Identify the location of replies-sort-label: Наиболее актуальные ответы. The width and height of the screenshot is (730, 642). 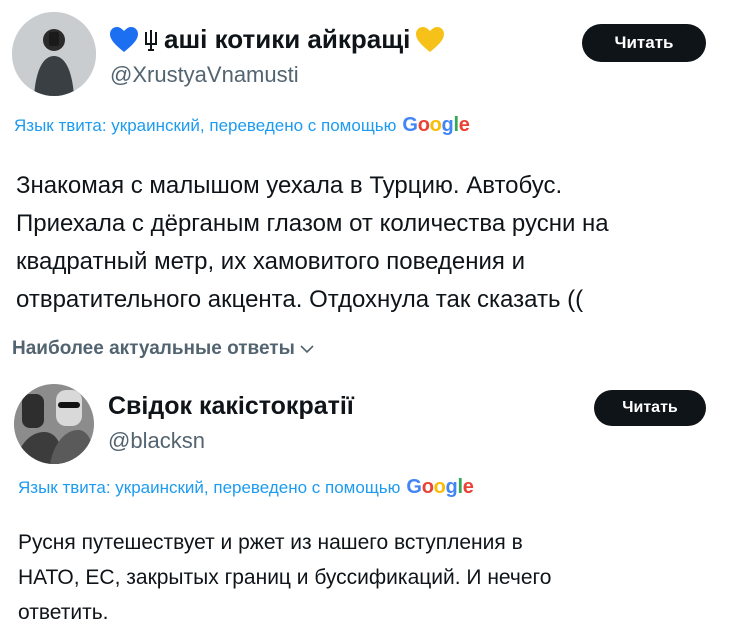
(153, 348).